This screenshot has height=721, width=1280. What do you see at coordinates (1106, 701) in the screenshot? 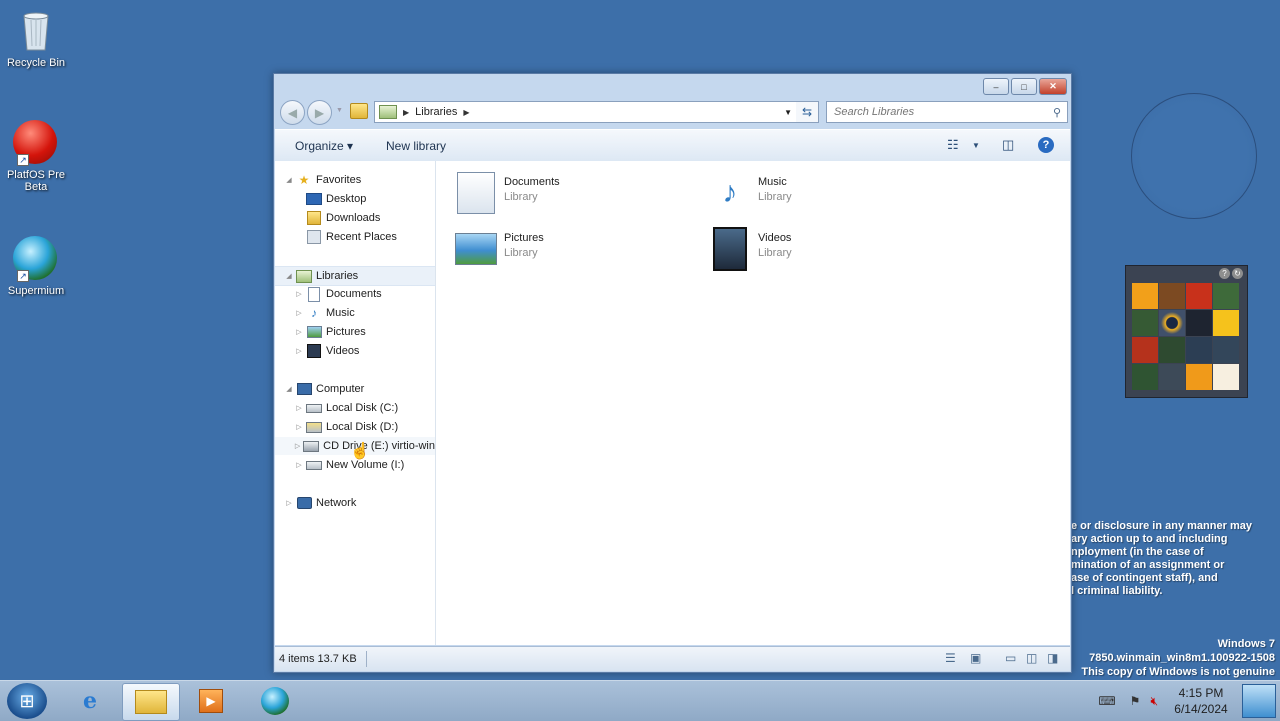
I see `keyboard-icon: ⌨` at bounding box center [1106, 701].